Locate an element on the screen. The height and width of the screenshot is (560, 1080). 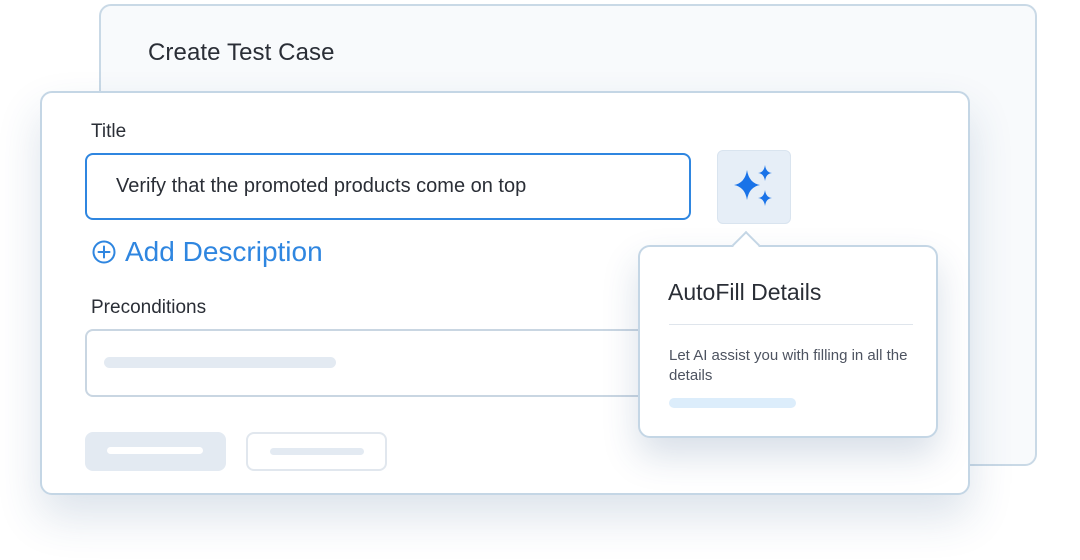
secondary-button-placeholder-bar is located at coordinates (317, 451).